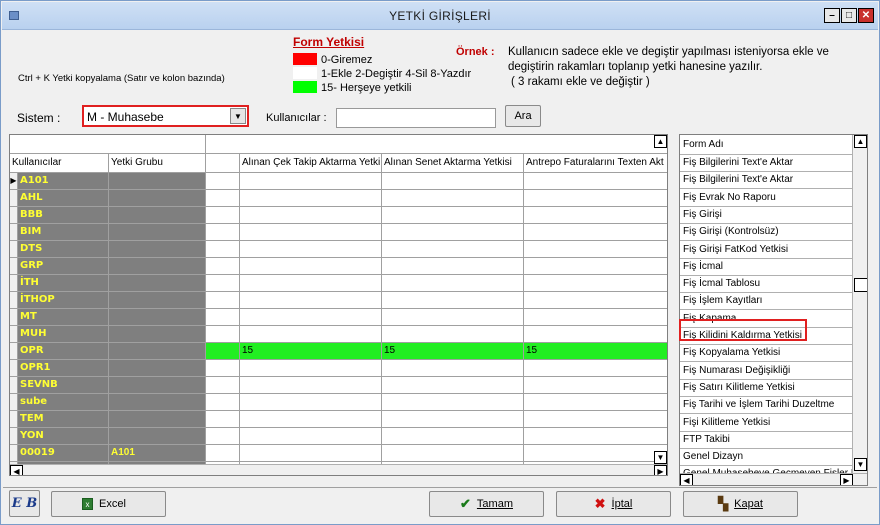 This screenshot has width=880, height=525. I want to click on grid-header-col2: Alınan Senet Aktarma Yetkisi, so click(453, 163).